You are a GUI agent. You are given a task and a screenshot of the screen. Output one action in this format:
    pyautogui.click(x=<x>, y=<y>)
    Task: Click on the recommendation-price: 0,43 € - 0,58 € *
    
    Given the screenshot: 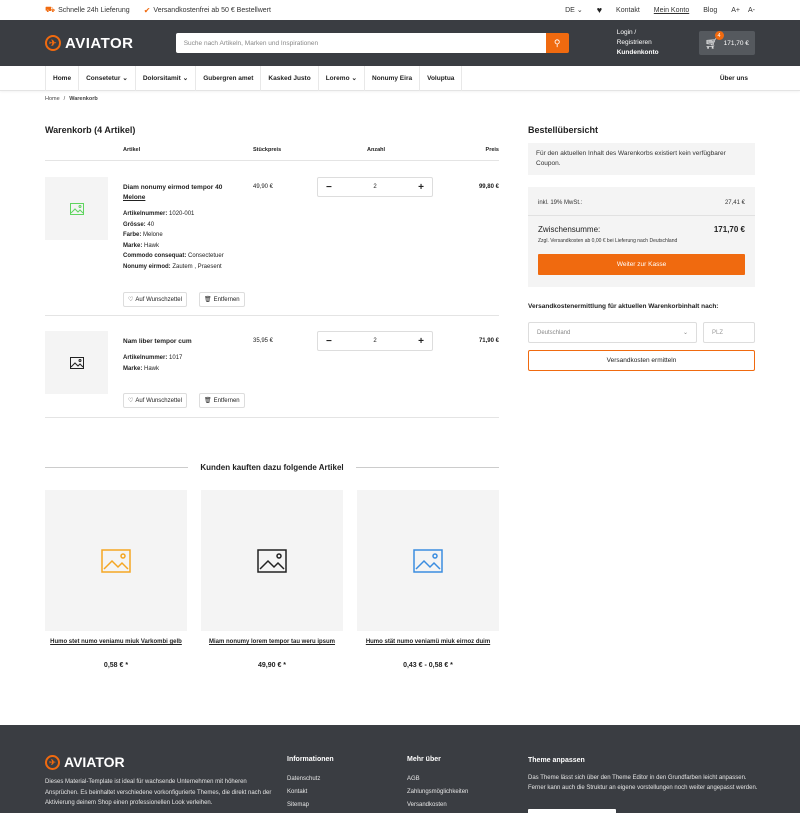 What is the action you would take?
    pyautogui.click(x=428, y=665)
    